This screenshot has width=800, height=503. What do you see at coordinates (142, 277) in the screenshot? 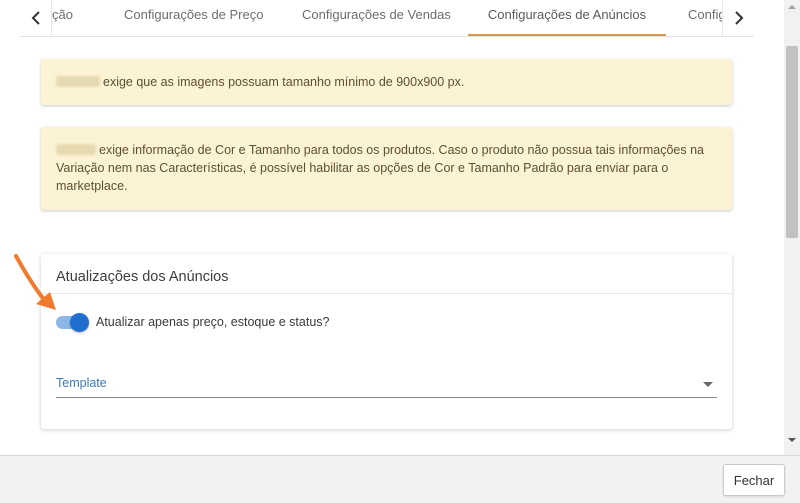
I see `card-title: Atualizações dos Anúncios` at bounding box center [142, 277].